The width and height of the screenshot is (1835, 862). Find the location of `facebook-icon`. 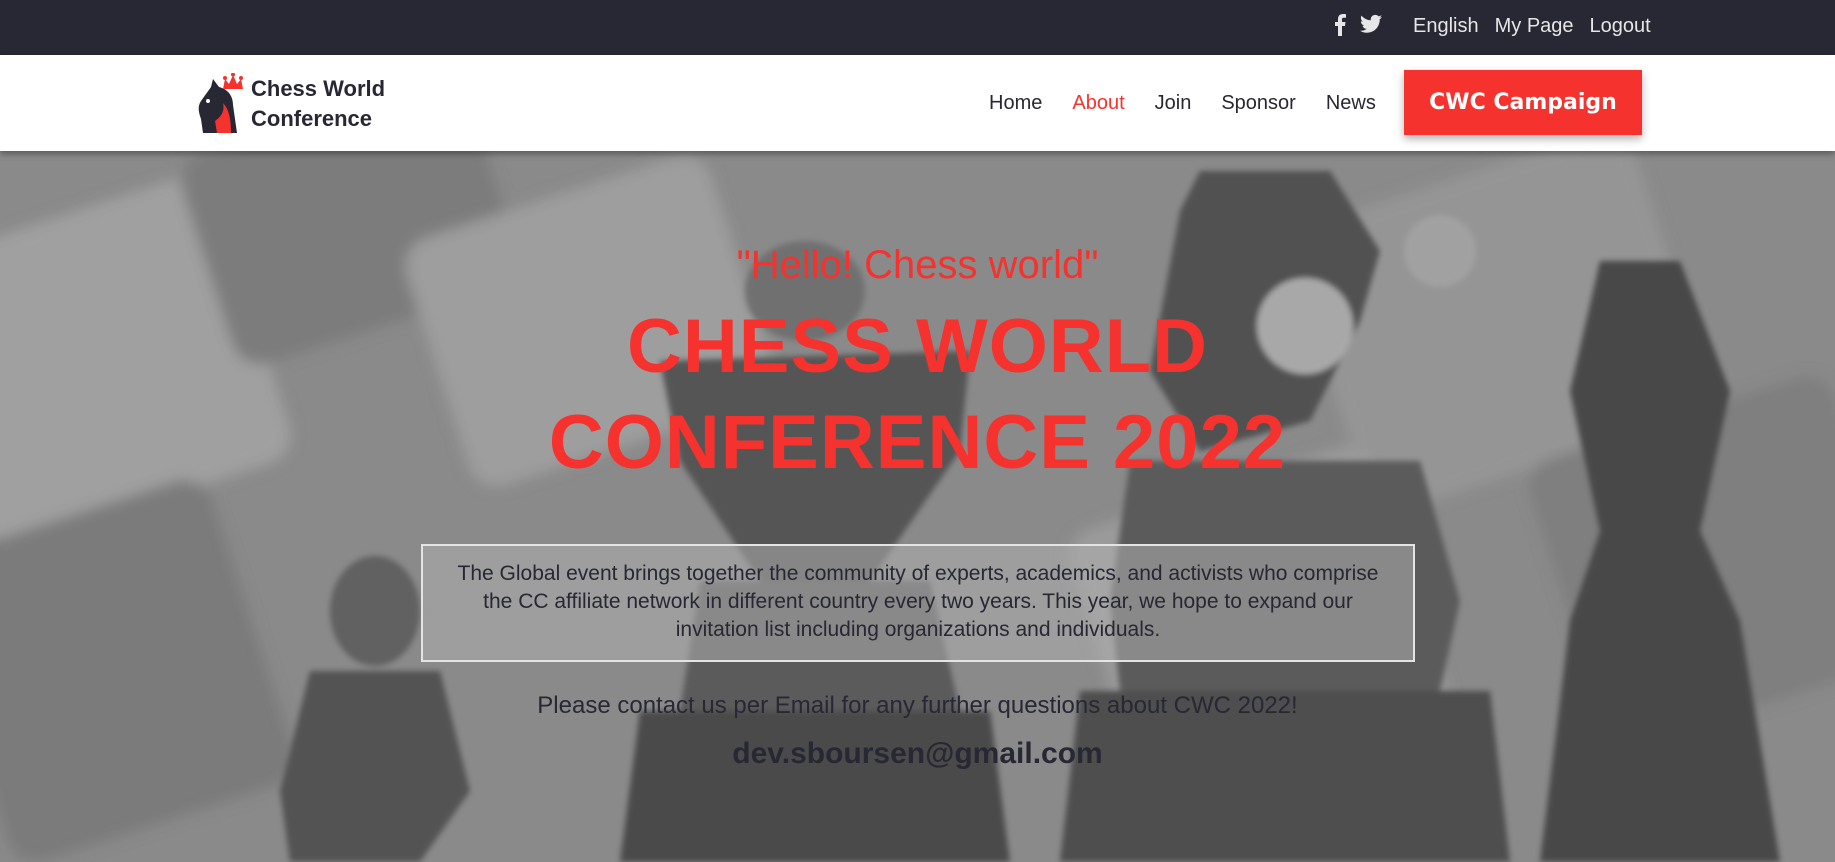

facebook-icon is located at coordinates (1340, 27).